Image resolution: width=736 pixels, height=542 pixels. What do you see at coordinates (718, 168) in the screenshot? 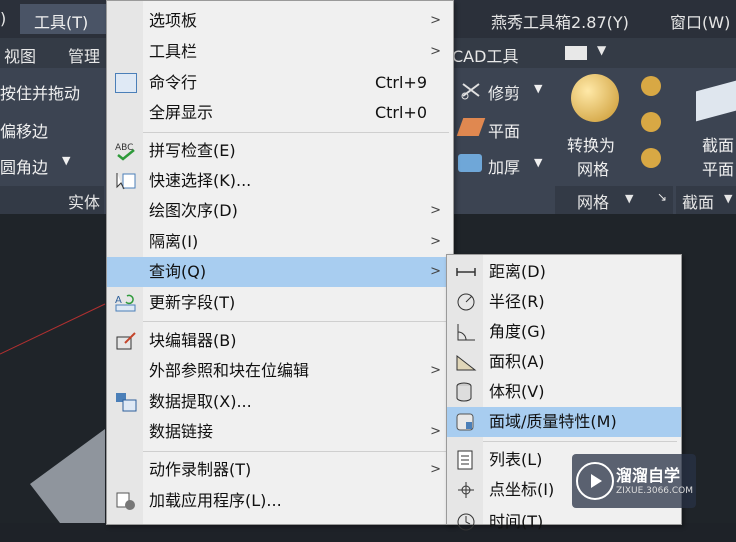
I see `section-plane-line2: 平面` at bounding box center [718, 168].